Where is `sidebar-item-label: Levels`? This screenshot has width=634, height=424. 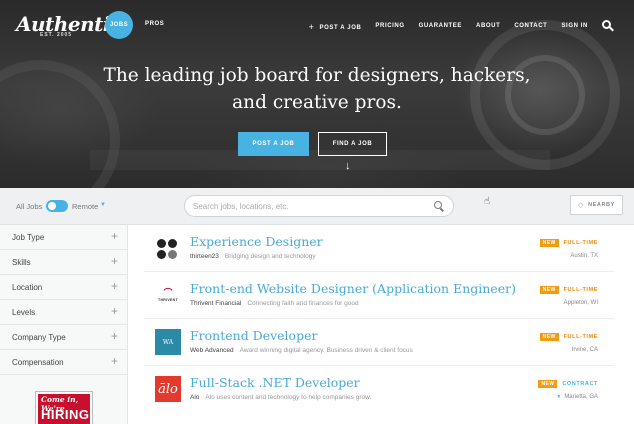 sidebar-item-label: Levels is located at coordinates (24, 312).